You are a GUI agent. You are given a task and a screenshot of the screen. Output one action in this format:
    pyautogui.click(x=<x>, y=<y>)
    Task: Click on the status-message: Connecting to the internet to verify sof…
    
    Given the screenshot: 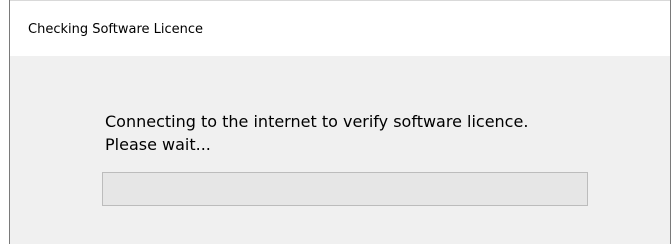 What is the action you would take?
    pyautogui.click(x=316, y=133)
    